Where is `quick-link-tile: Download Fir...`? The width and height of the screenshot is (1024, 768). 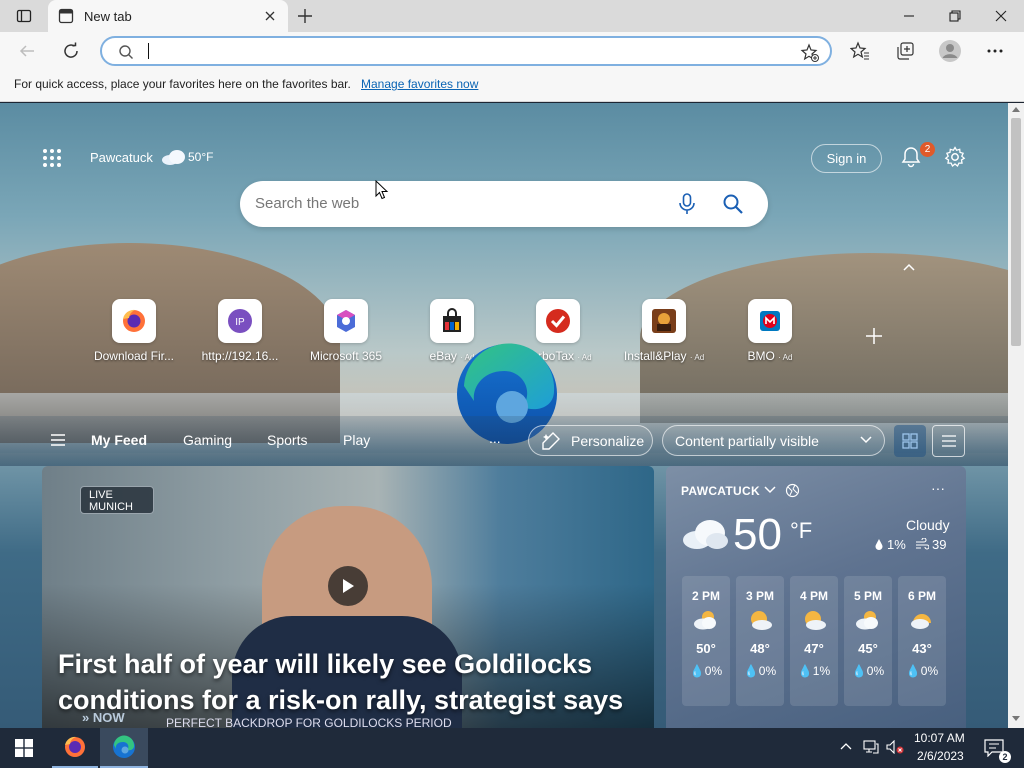
quick-link-tile: Download Fir... is located at coordinates (134, 331).